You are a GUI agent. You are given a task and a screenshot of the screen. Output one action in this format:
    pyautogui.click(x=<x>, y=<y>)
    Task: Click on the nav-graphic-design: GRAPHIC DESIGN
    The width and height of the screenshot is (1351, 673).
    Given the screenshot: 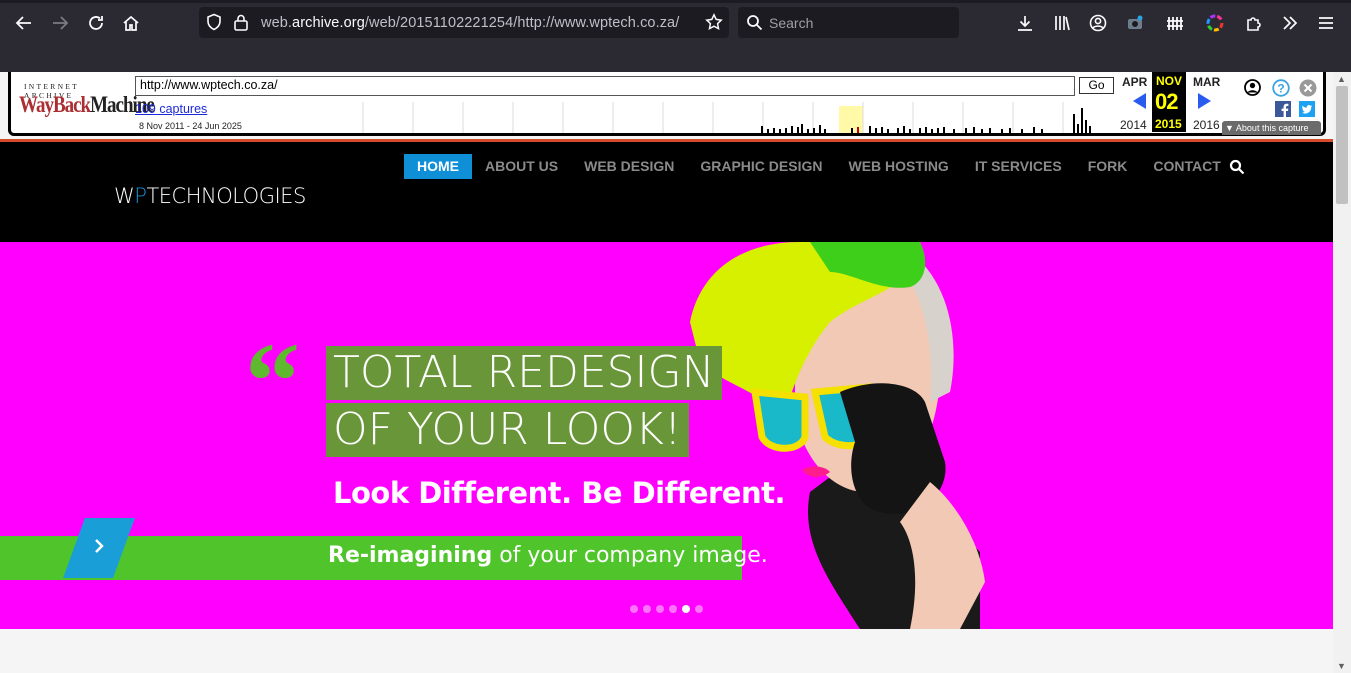 What is the action you would take?
    pyautogui.click(x=761, y=166)
    